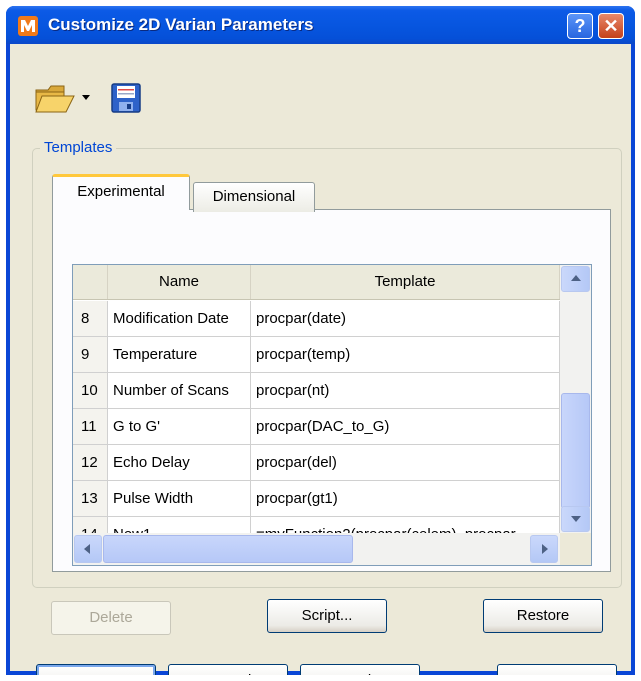 Image resolution: width=641 pixels, height=681 pixels. I want to click on window-title: Customize 2D Varian Parameters, so click(181, 24).